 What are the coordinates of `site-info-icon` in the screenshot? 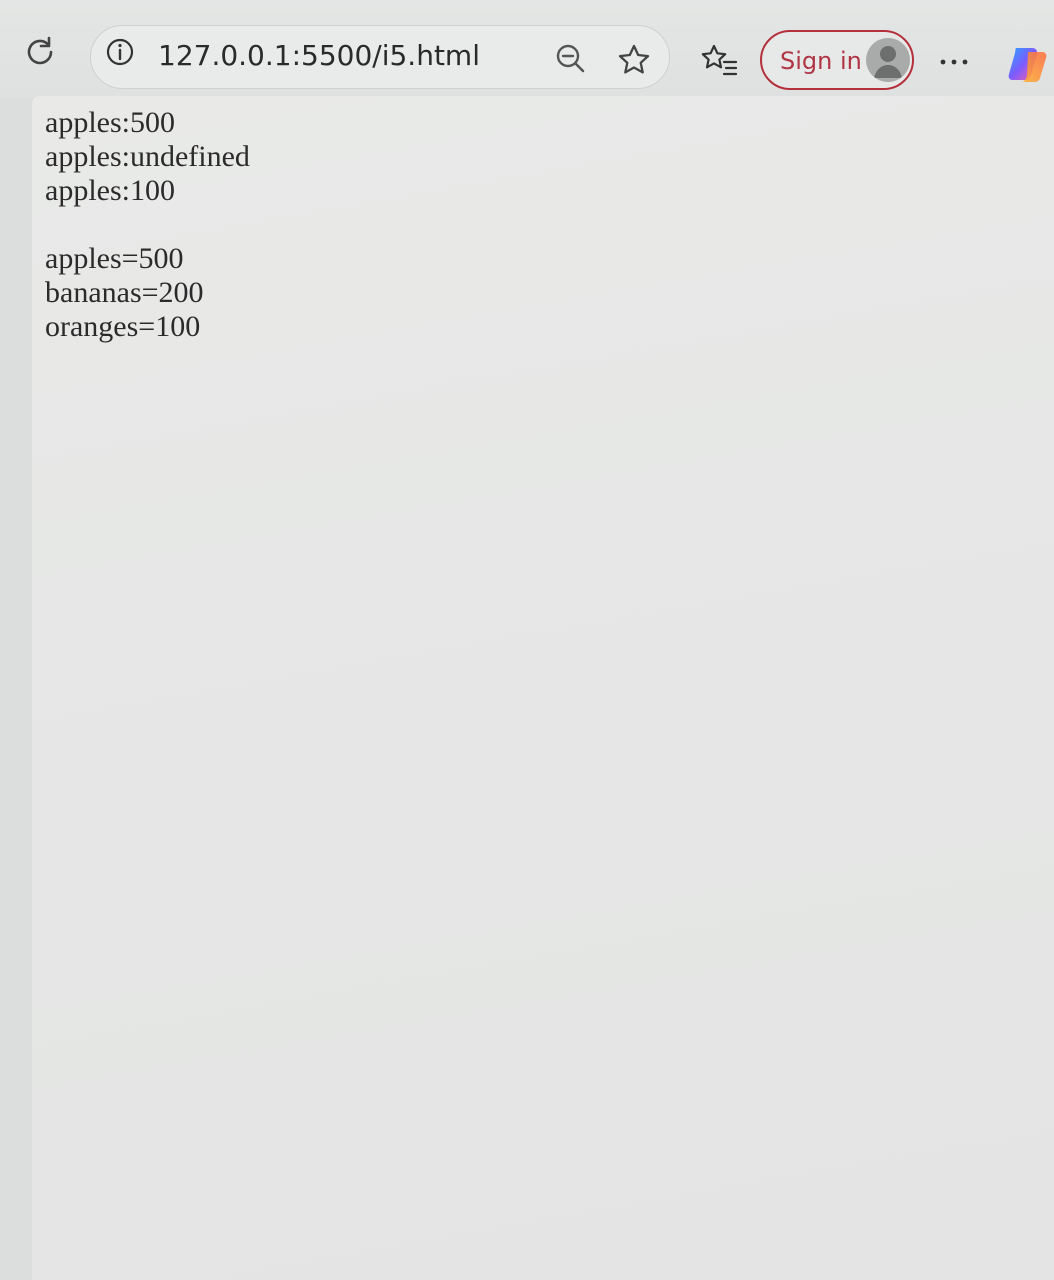 It's located at (120, 52).